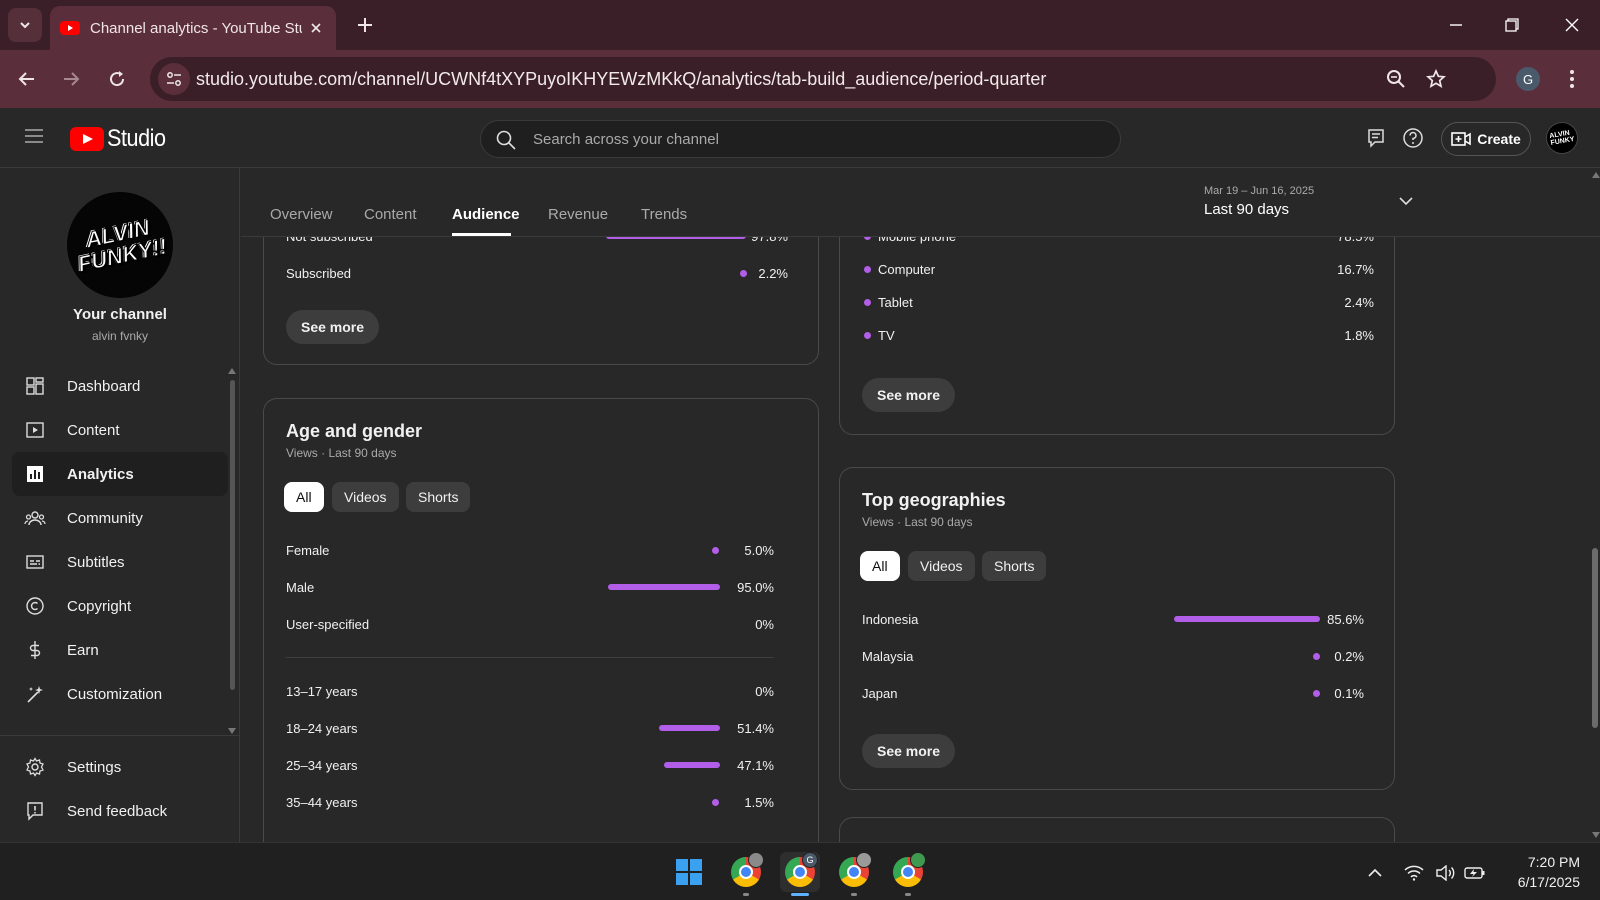 The height and width of the screenshot is (900, 1600). I want to click on chrome-active-profile-icon: G, so click(800, 872).